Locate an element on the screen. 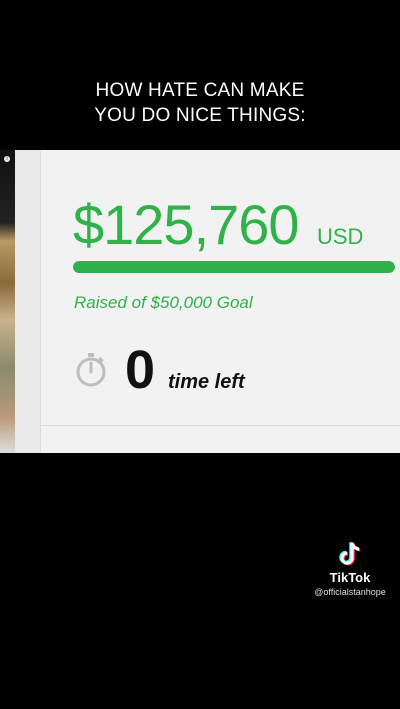 The width and height of the screenshot is (400, 709). tiktok-logo-icon is located at coordinates (350, 553).